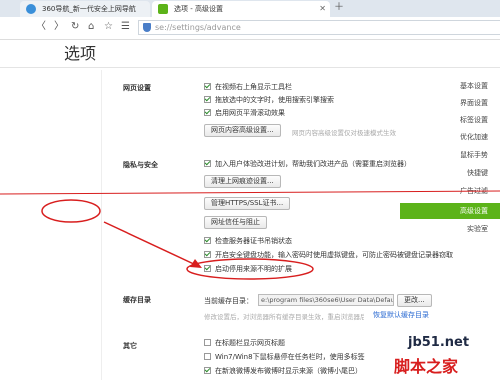 The width and height of the screenshot is (500, 380). What do you see at coordinates (108, 27) in the screenshot?
I see `favorite-icon: ☆` at bounding box center [108, 27].